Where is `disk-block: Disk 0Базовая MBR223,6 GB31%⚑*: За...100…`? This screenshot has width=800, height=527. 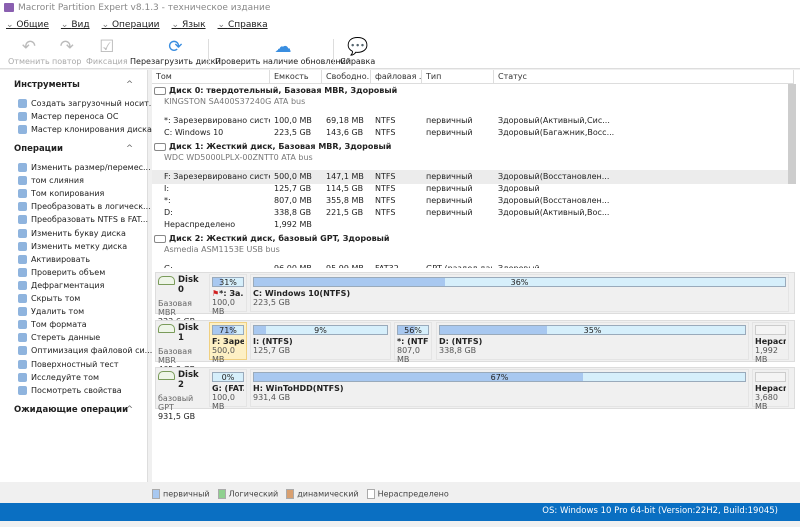 disk-block: Disk 0Базовая MBR223,6 GB31%⚑*: За...100… is located at coordinates (475, 299).